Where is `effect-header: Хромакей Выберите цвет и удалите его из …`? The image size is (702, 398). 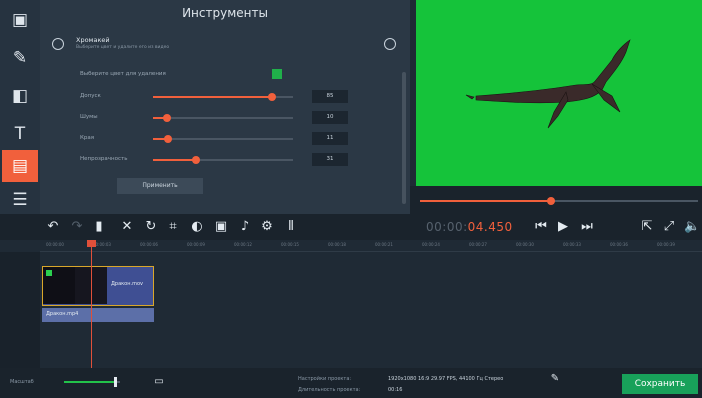
effect-header: Хромакей Выберите цвет и удалите его из … is located at coordinates (228, 49).